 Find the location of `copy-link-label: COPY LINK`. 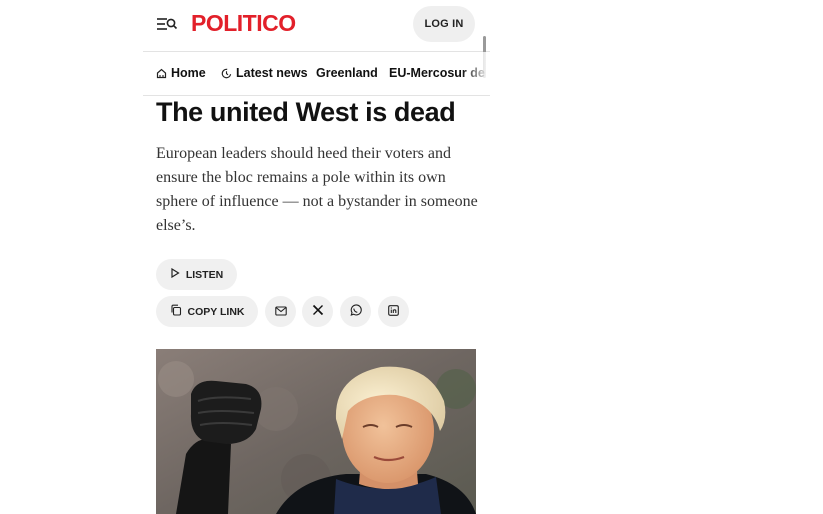

copy-link-label: COPY LINK is located at coordinates (216, 311).